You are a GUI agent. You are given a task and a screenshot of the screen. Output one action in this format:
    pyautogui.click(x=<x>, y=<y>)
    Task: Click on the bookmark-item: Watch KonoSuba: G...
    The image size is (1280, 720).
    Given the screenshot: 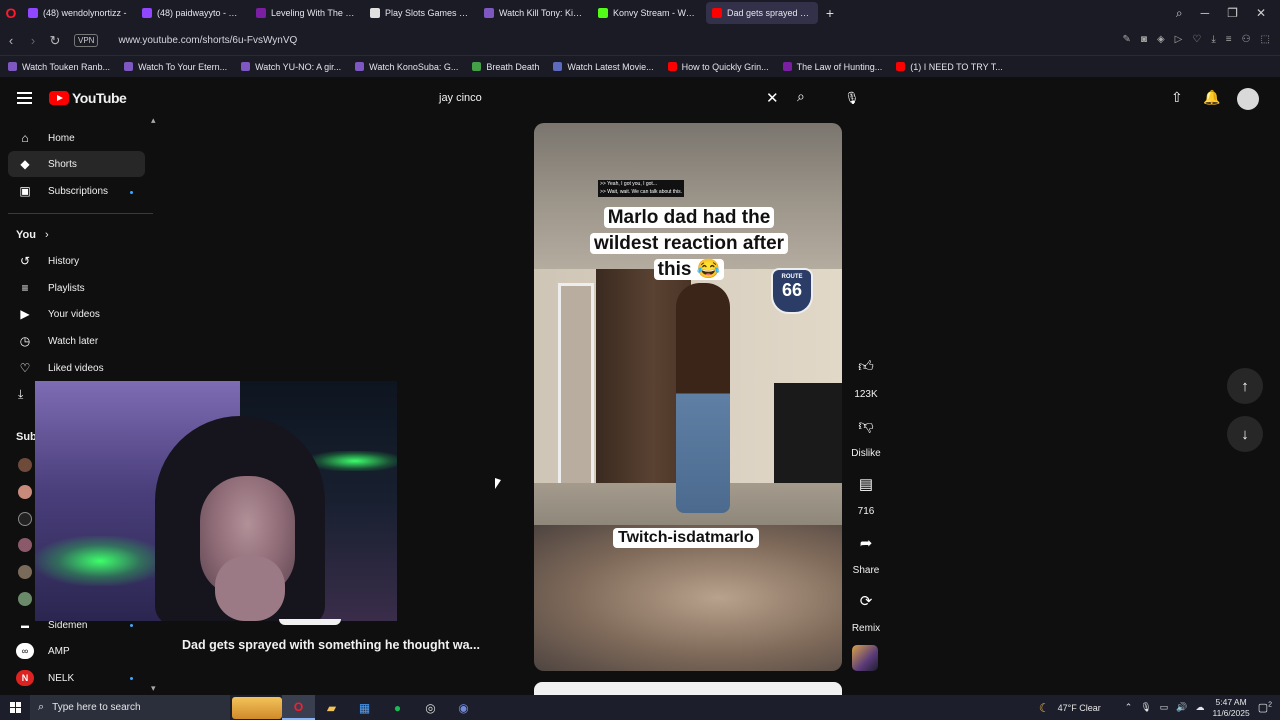 What is the action you would take?
    pyautogui.click(x=406, y=67)
    